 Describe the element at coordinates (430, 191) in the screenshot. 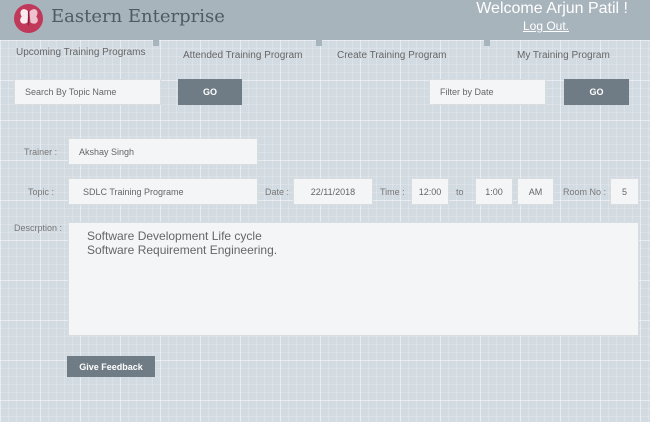

I see `time-from-field: 12:00` at that location.